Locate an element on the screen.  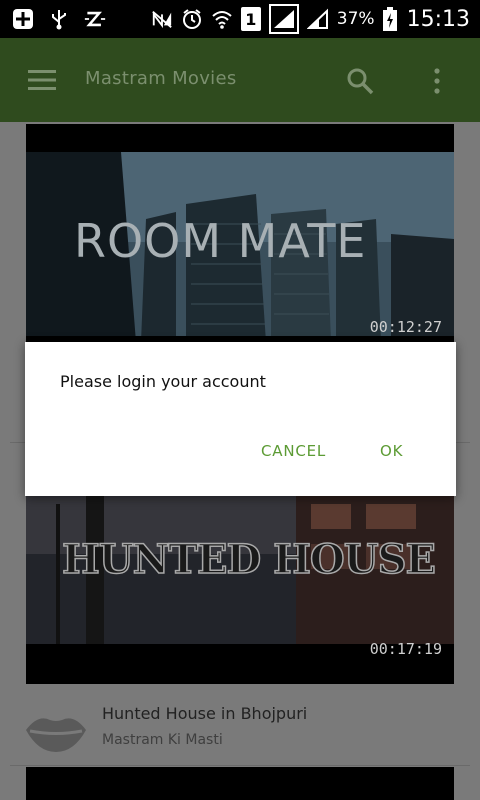
menu-icon is located at coordinates (42, 80).